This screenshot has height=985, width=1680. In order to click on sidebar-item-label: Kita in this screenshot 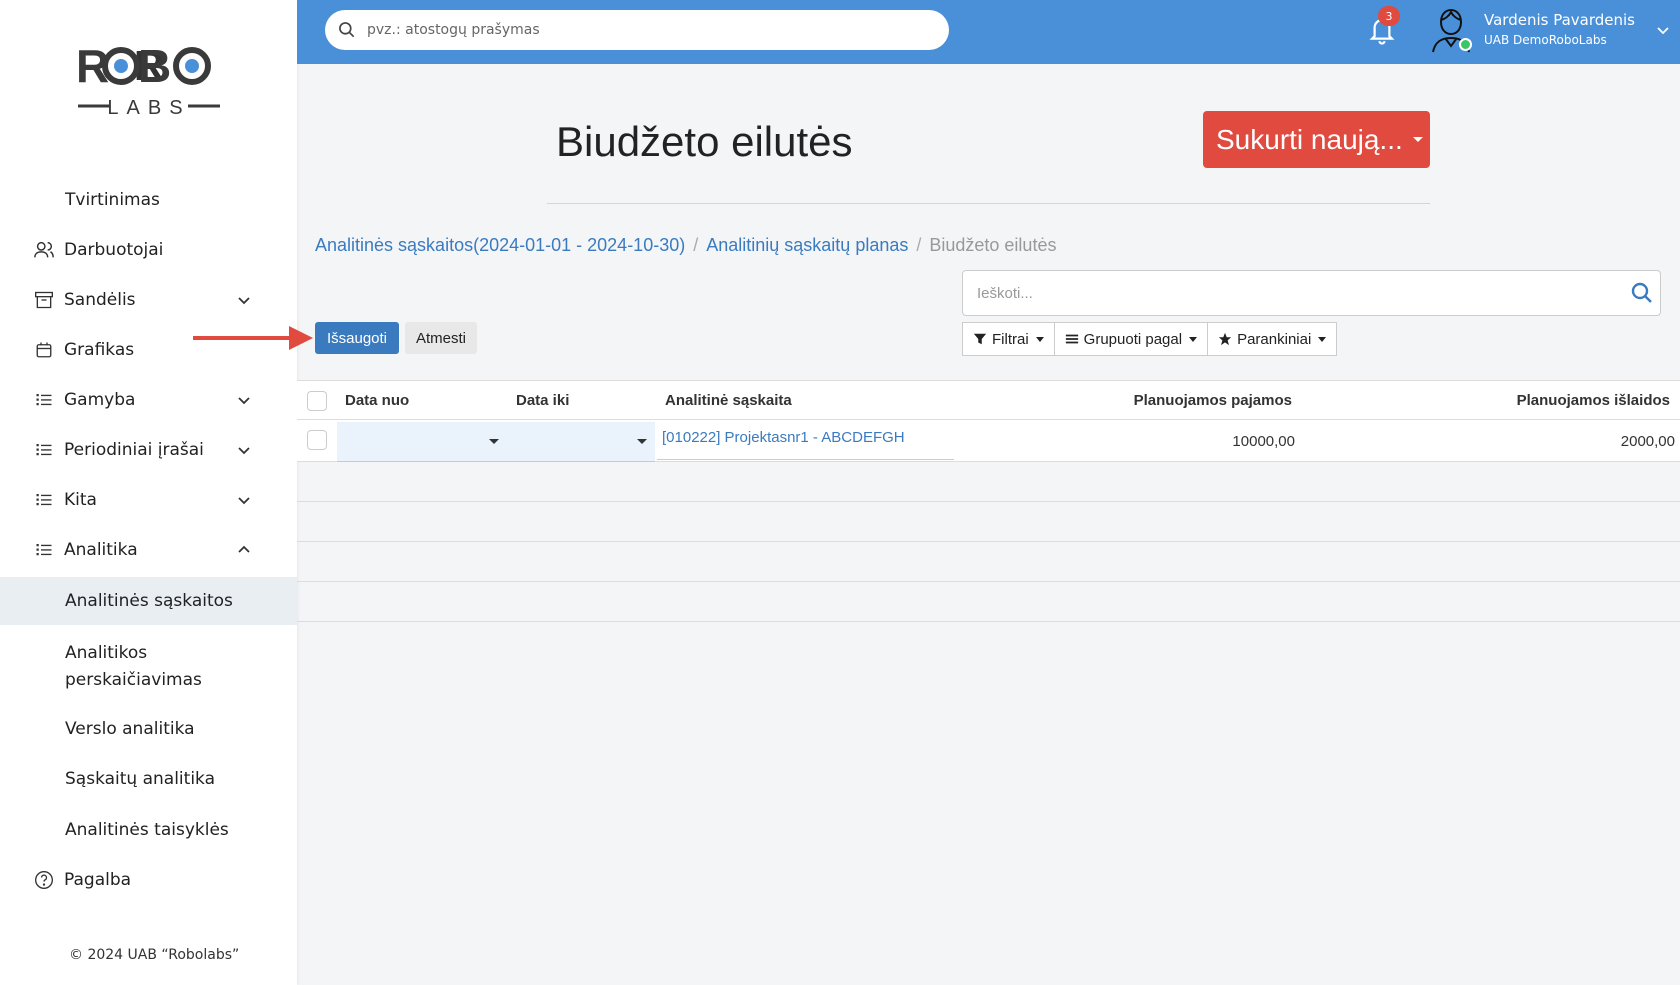, I will do `click(80, 500)`.